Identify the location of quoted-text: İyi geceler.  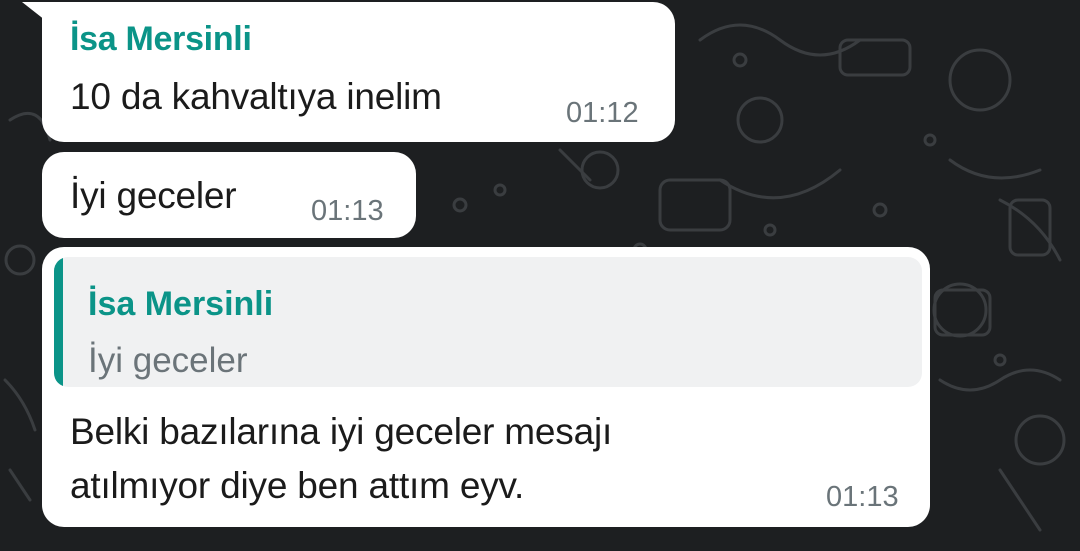
(168, 360).